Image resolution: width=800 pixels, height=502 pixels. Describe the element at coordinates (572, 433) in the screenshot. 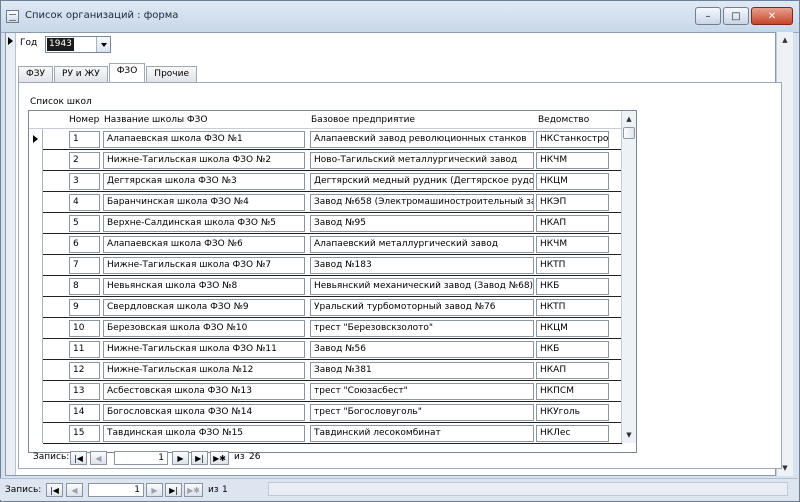

I see `cell-department: НКЛес` at that location.